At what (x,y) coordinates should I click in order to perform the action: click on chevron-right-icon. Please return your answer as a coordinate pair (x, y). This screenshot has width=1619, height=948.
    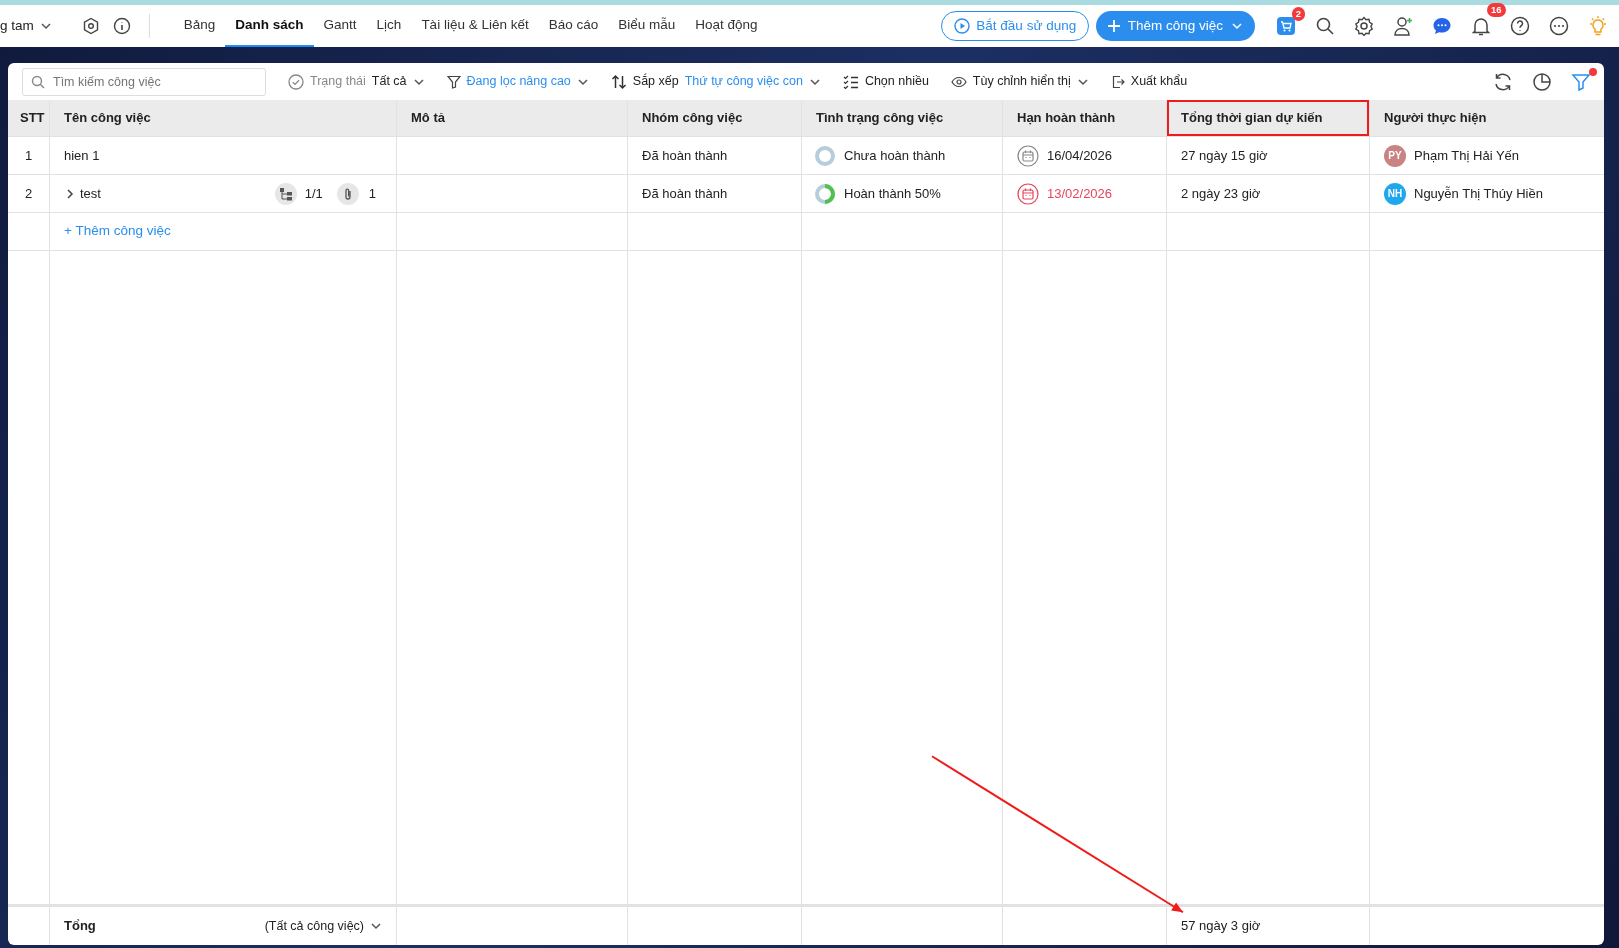
    Looking at the image, I should click on (70, 193).